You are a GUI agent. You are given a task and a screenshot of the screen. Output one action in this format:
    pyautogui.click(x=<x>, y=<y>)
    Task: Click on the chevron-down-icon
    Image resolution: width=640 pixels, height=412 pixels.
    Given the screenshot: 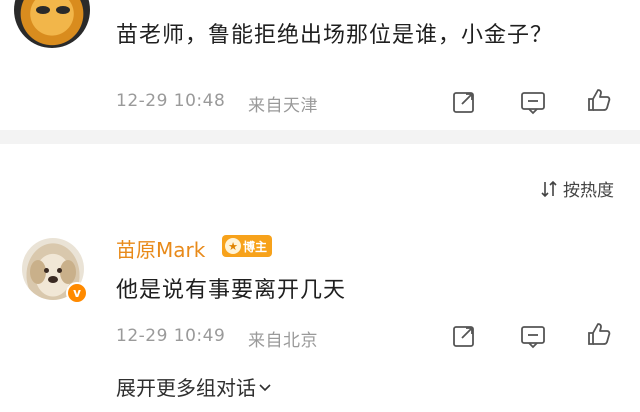 What is the action you would take?
    pyautogui.click(x=265, y=387)
    